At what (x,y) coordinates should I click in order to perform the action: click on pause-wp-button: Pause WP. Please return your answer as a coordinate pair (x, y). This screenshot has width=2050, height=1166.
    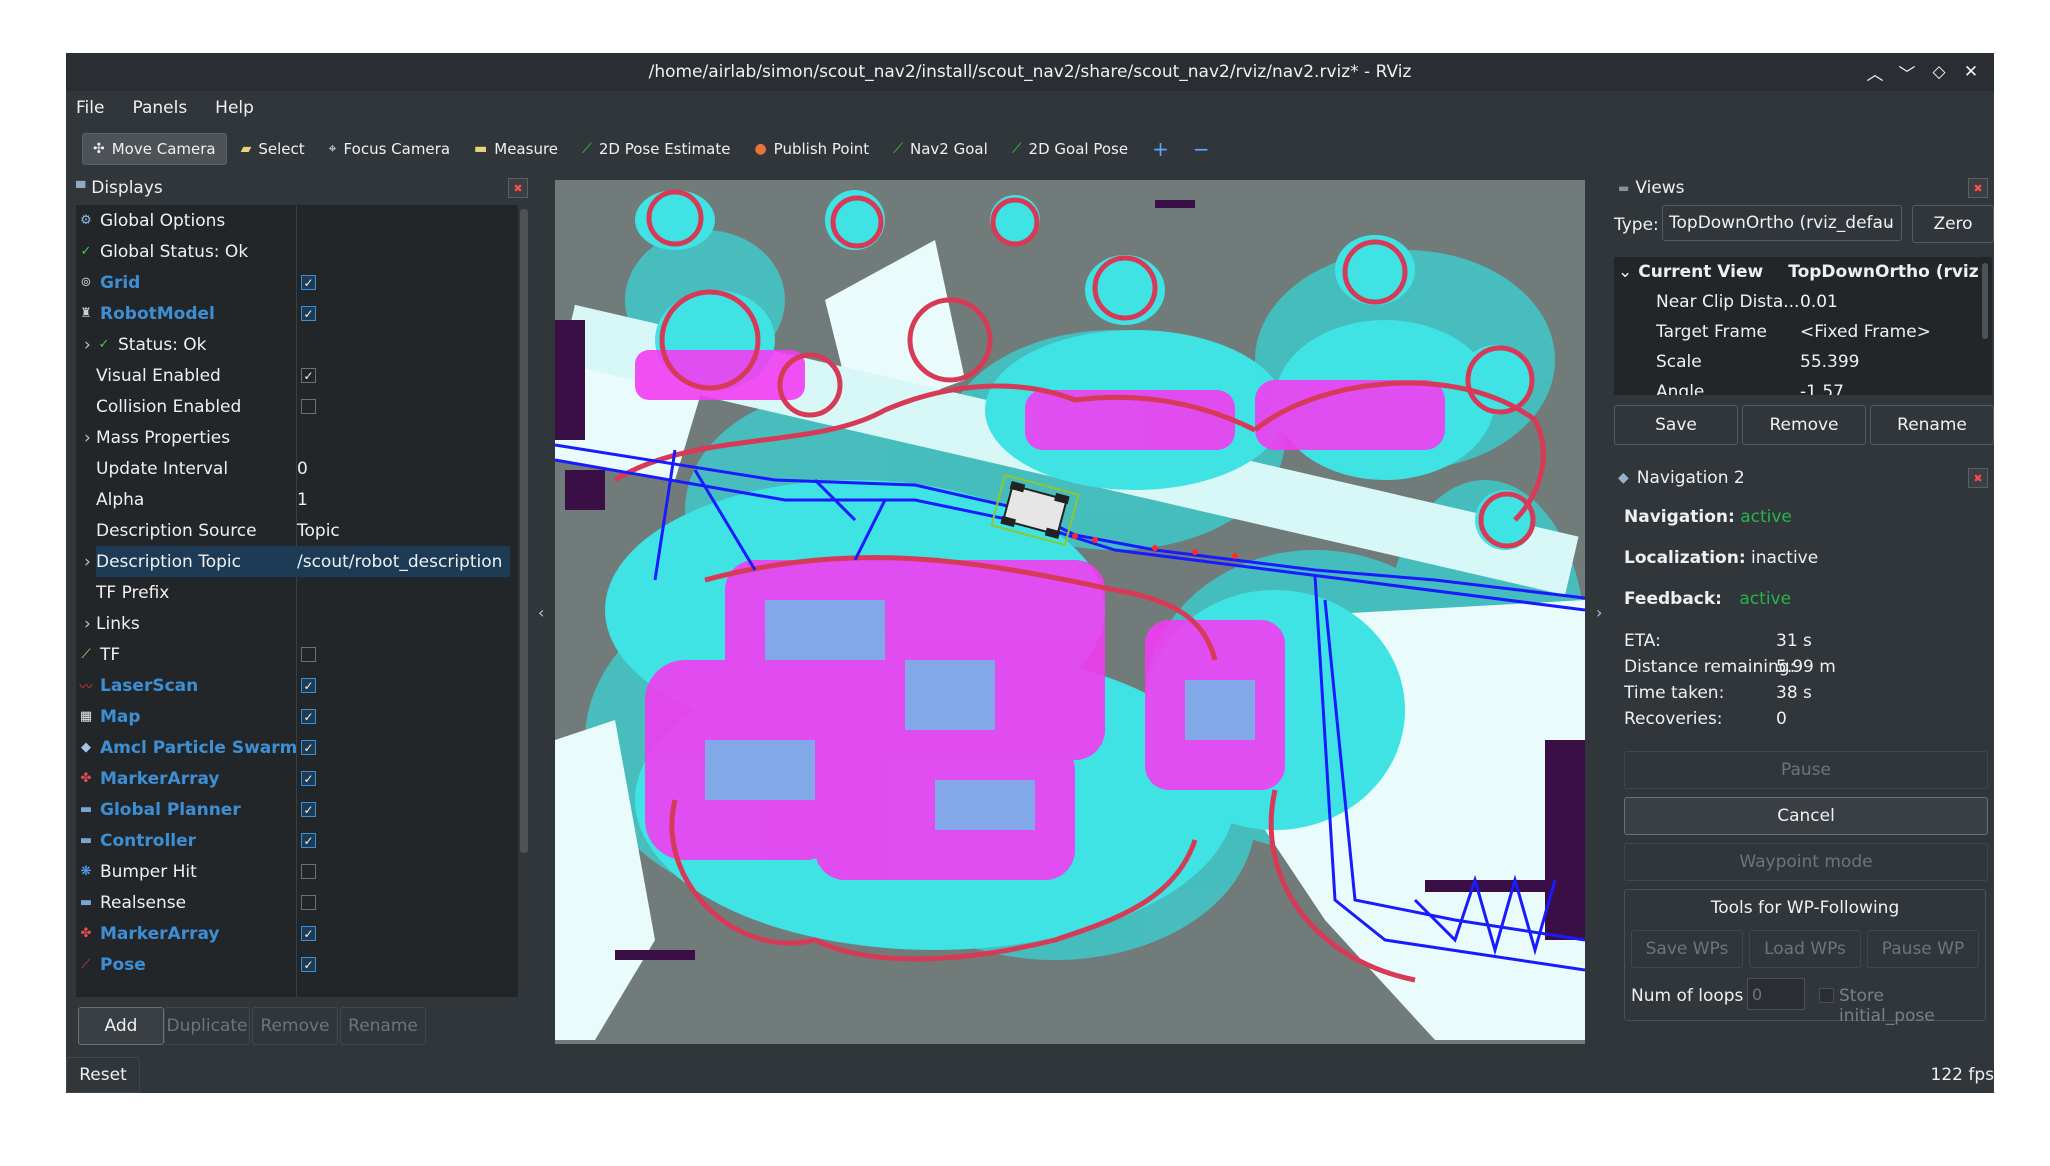
    Looking at the image, I should click on (1923, 949).